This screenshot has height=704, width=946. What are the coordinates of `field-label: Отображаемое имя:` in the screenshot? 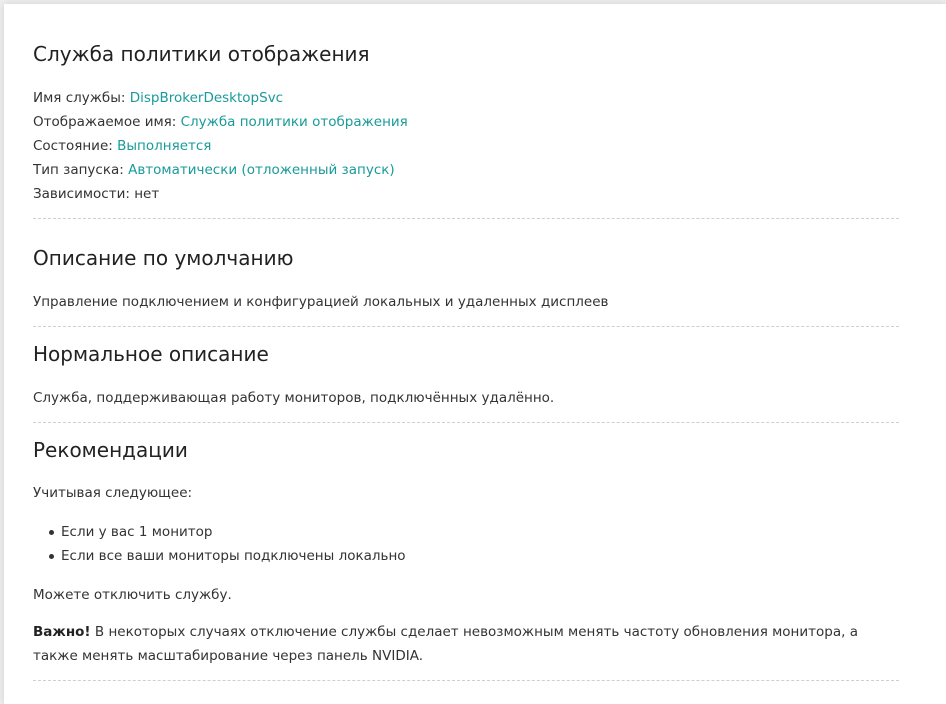 It's located at (107, 122).